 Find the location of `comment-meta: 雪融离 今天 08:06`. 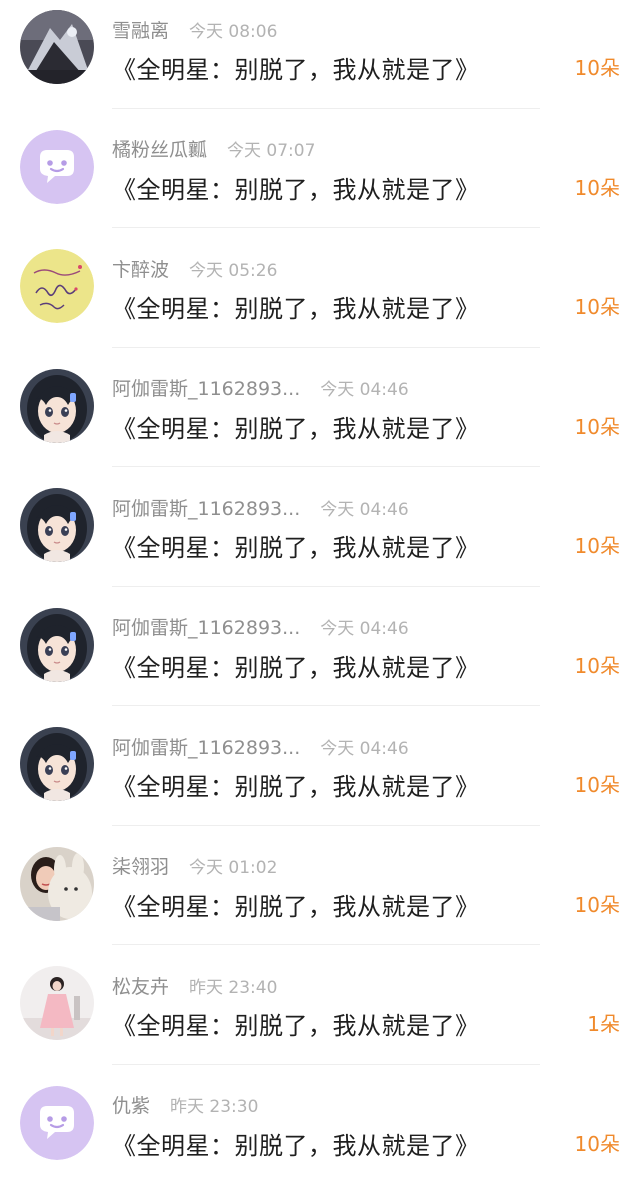

comment-meta: 雪融离 今天 08:06 is located at coordinates (194, 29).